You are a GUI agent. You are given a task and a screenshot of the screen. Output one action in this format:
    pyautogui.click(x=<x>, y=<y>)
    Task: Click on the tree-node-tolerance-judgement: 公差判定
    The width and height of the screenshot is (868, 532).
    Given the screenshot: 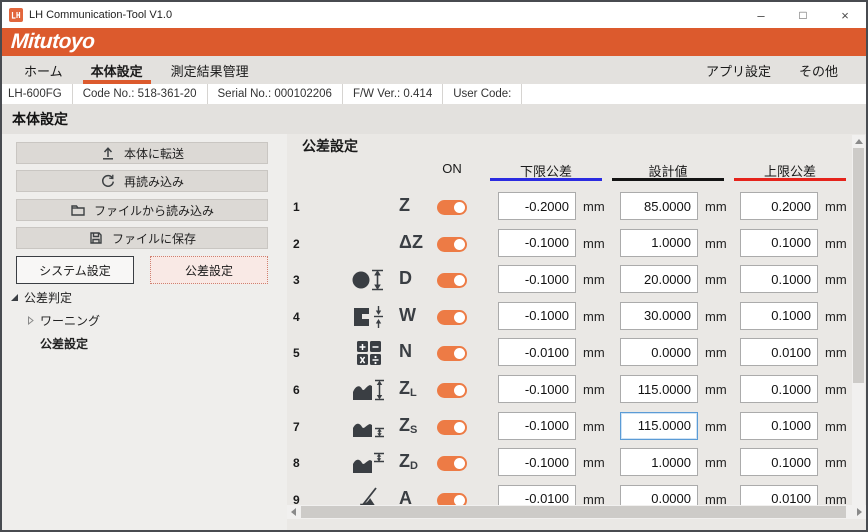 What is the action you would take?
    pyautogui.click(x=41, y=297)
    